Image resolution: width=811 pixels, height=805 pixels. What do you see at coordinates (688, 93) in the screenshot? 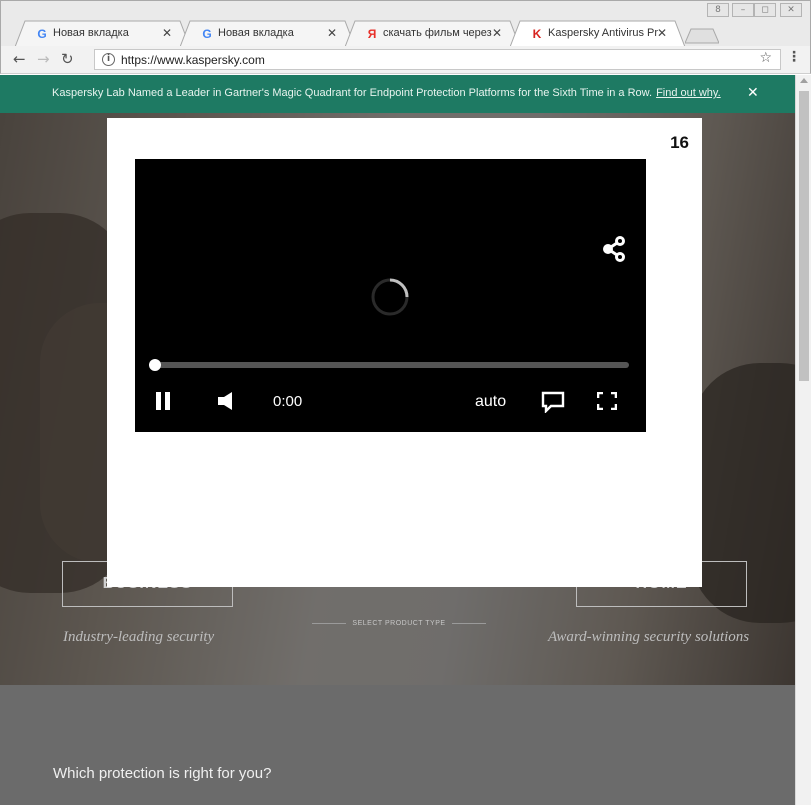
I see `find-out-why-link: Find out why.` at bounding box center [688, 93].